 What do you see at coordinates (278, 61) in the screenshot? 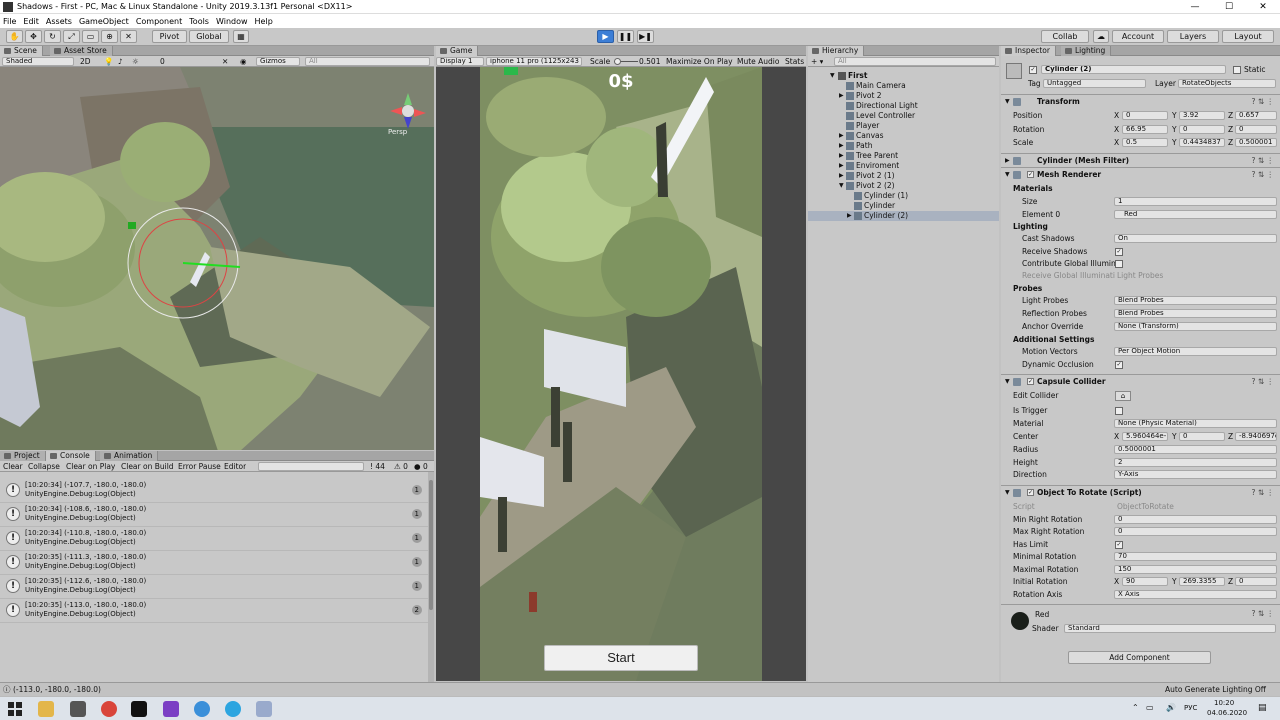
I see `gizmos-dropdown: Gizmos` at bounding box center [278, 61].